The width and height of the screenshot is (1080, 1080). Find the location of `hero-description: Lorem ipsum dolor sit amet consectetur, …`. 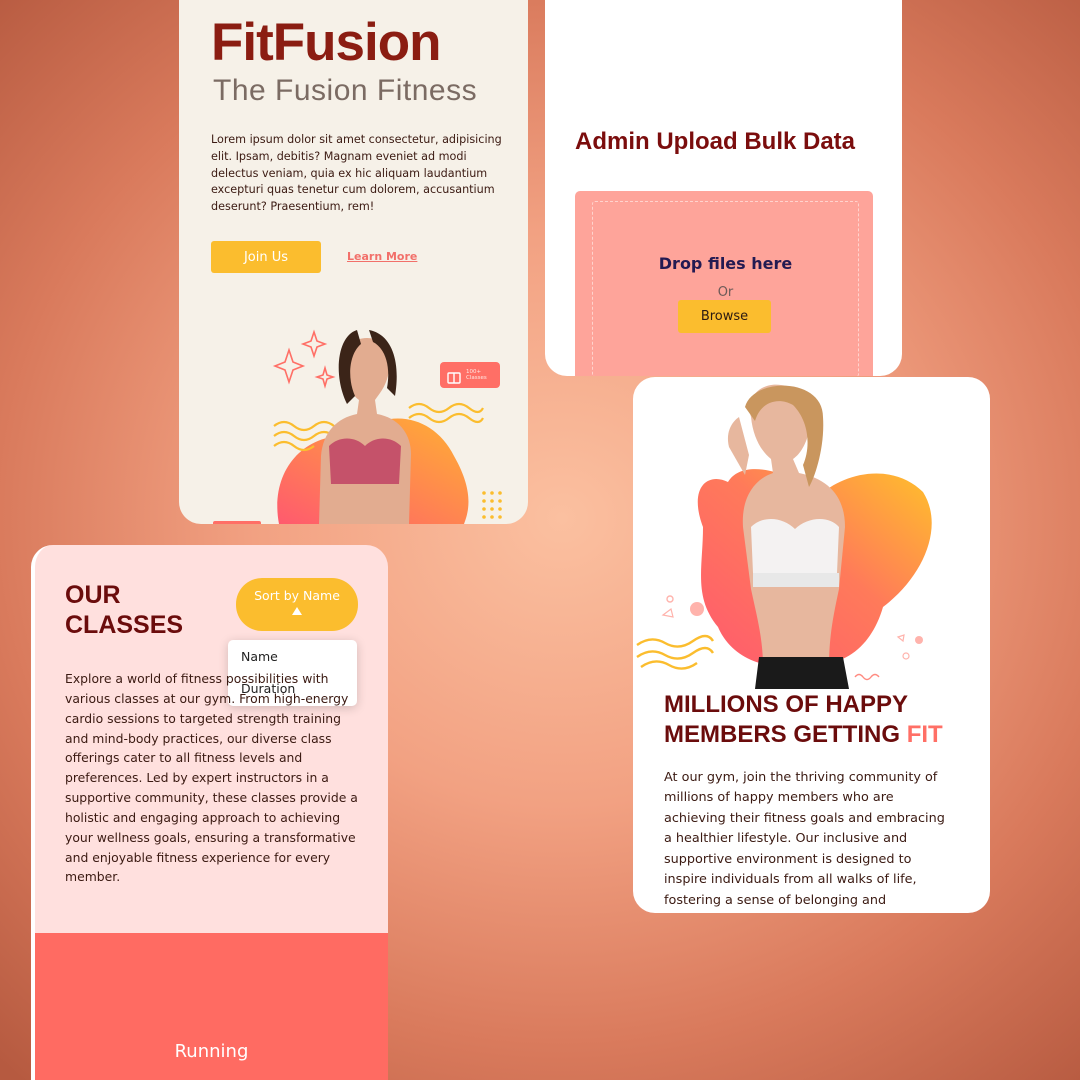

hero-description: Lorem ipsum dolor sit amet consectetur, … is located at coordinates (356, 173).